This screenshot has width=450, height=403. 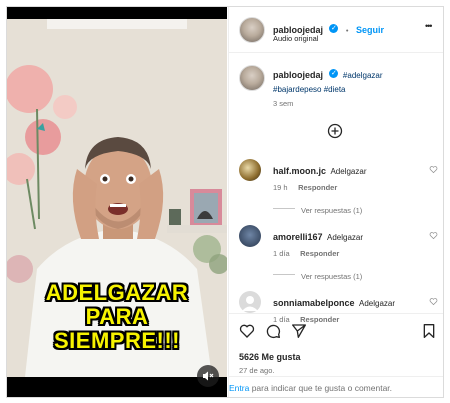 I want to click on video-overlay-text-line-3: SIEMPRE!!!, so click(x=117, y=340).